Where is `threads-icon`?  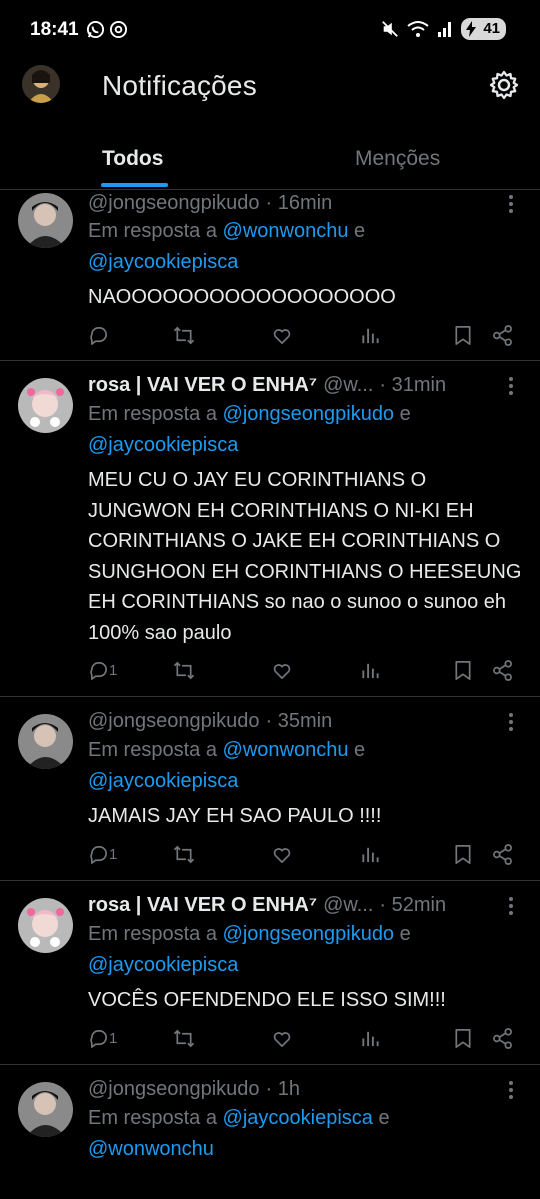 threads-icon is located at coordinates (118, 29).